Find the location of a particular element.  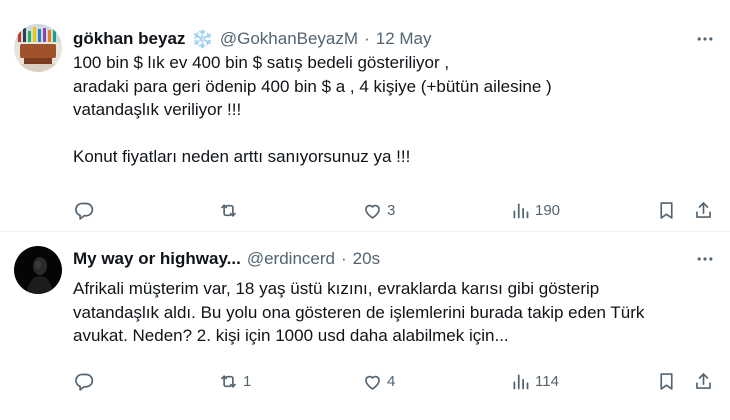

snowflake-icon: ❄️ is located at coordinates (202, 38).